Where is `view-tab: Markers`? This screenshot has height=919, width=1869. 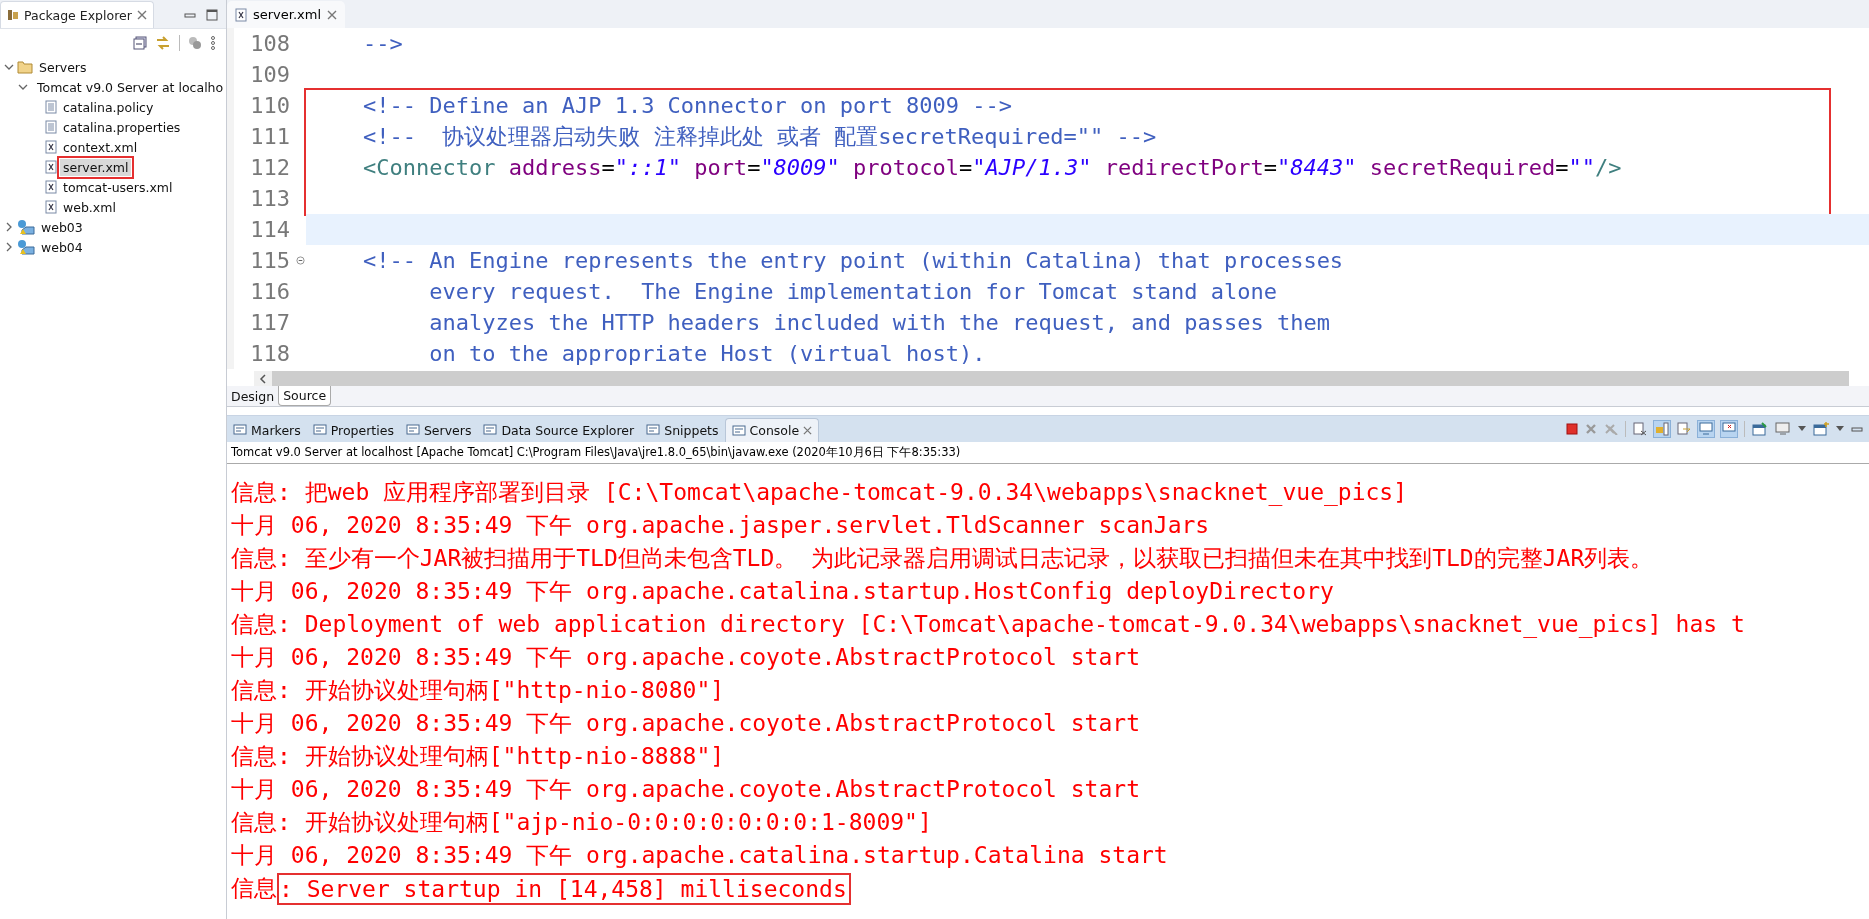 view-tab: Markers is located at coordinates (267, 430).